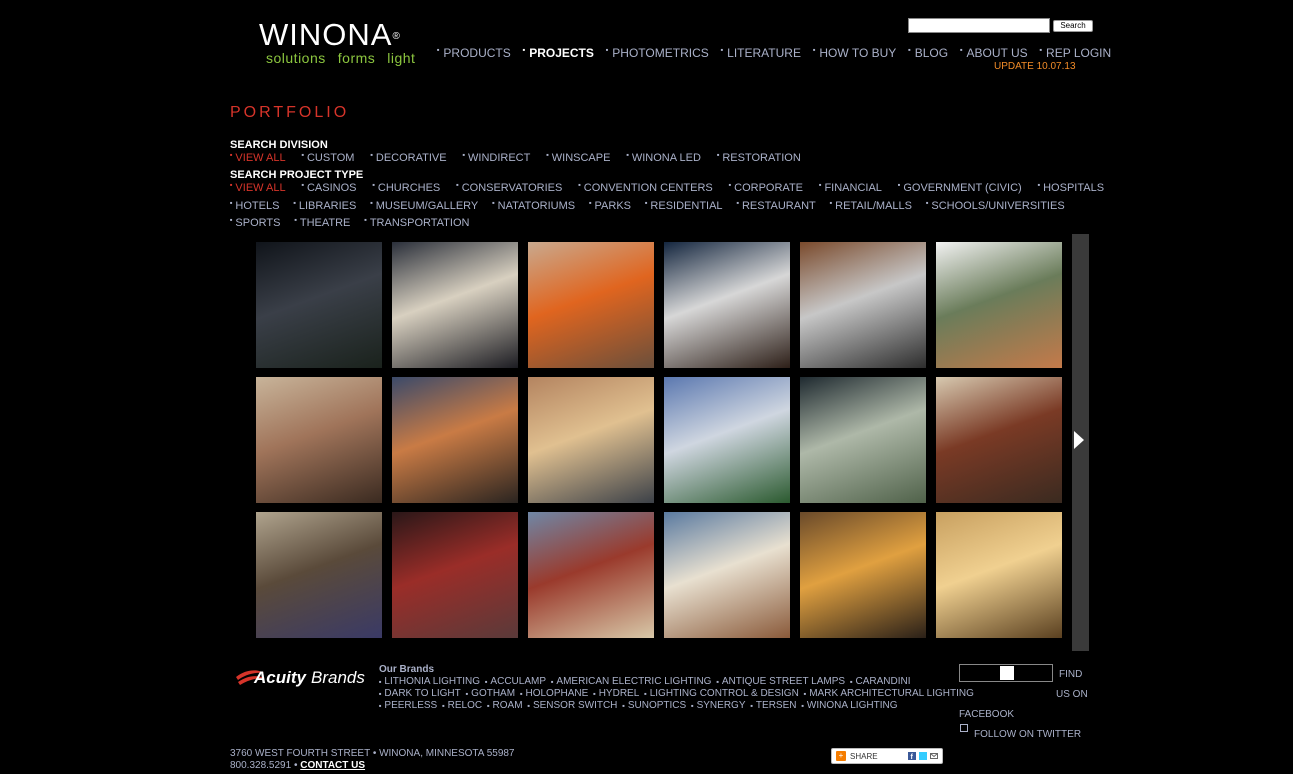  What do you see at coordinates (319, 305) in the screenshot?
I see `hospital-exterior-thumb` at bounding box center [319, 305].